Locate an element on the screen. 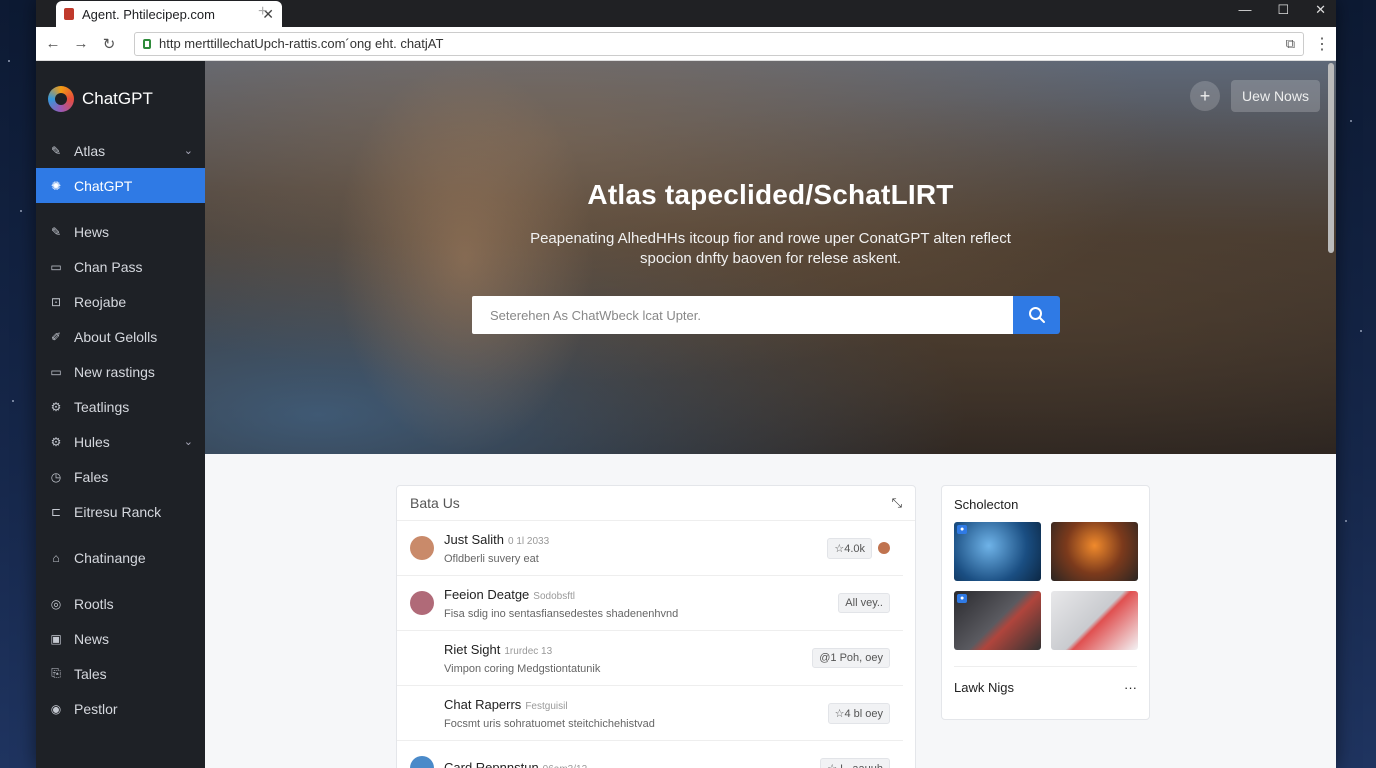 The width and height of the screenshot is (1376, 768). sidebar-item-reojabe: ⊡ Reojabe is located at coordinates (120, 301).